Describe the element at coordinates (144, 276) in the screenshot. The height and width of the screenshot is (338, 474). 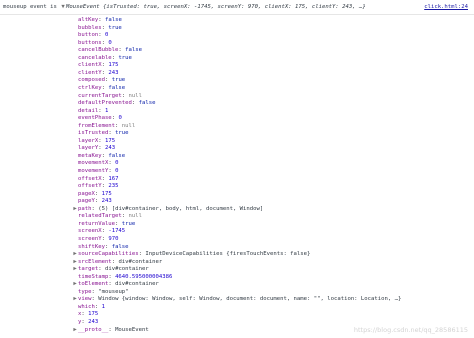
I see `property-value: 4640.595000004386` at that location.